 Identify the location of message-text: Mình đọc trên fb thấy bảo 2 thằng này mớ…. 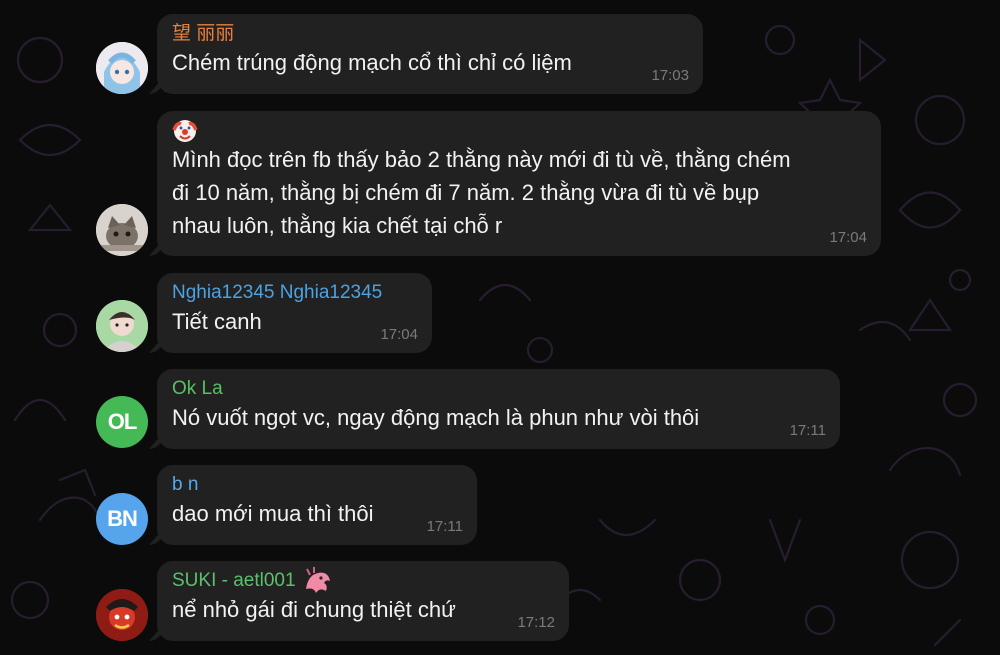
(518, 192).